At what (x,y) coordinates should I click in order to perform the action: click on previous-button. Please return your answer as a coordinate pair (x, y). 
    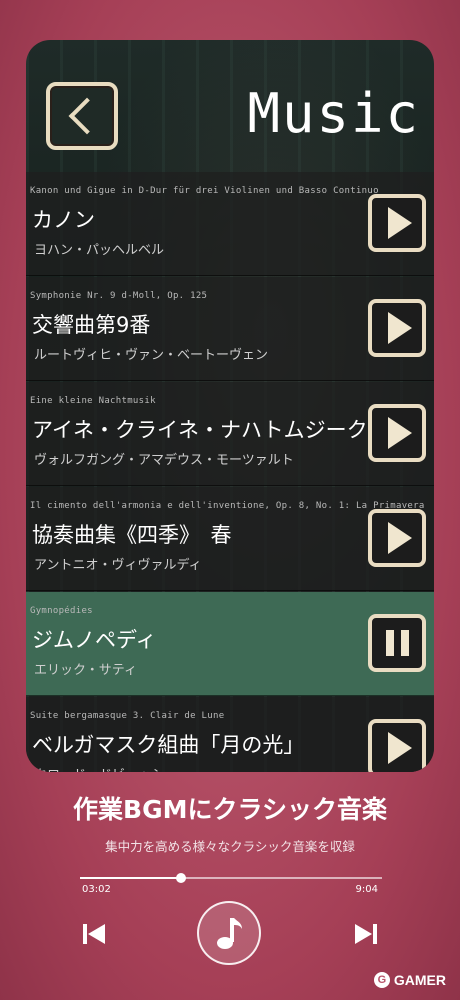
    Looking at the image, I should click on (94, 934).